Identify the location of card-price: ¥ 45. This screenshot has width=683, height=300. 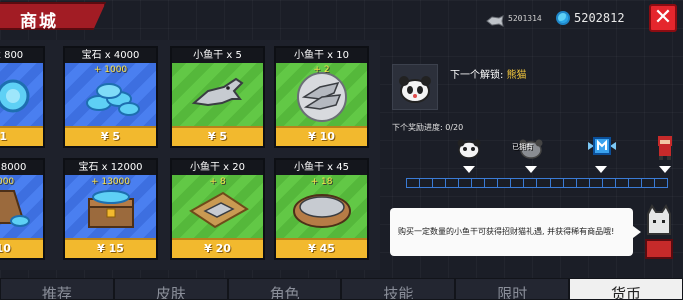
(321, 248).